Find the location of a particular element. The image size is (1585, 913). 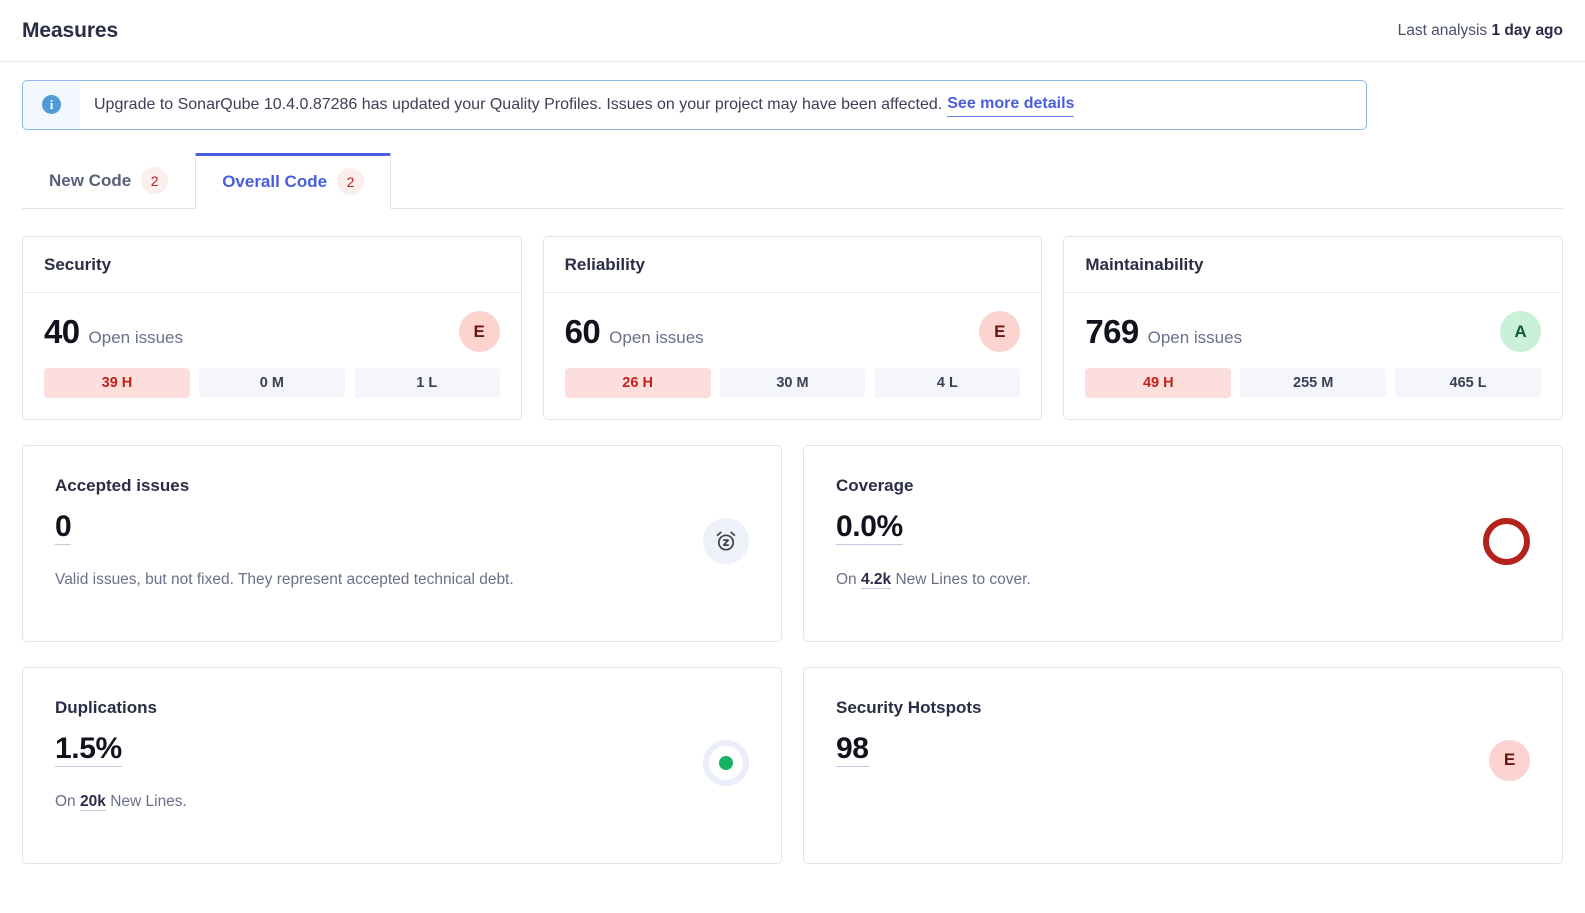

tab-overall-code-badge: 2 is located at coordinates (351, 182).